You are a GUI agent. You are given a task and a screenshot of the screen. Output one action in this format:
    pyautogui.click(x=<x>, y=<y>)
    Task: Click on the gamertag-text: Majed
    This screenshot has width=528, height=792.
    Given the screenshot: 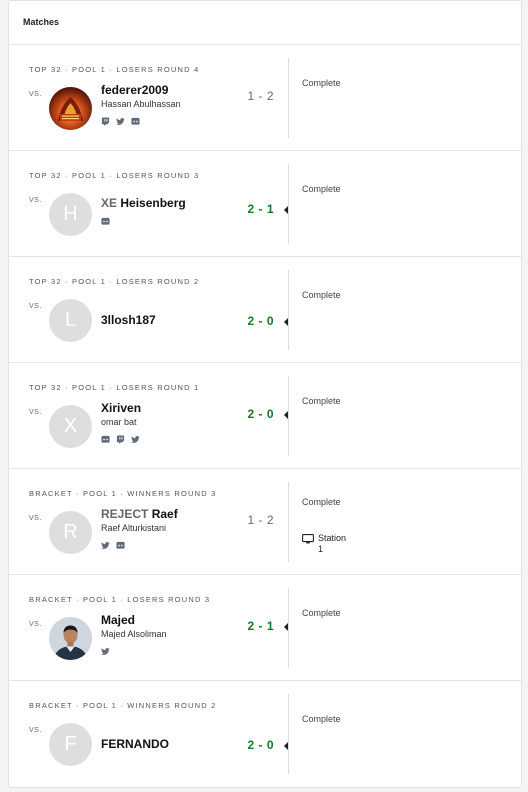 What is the action you would take?
    pyautogui.click(x=118, y=620)
    